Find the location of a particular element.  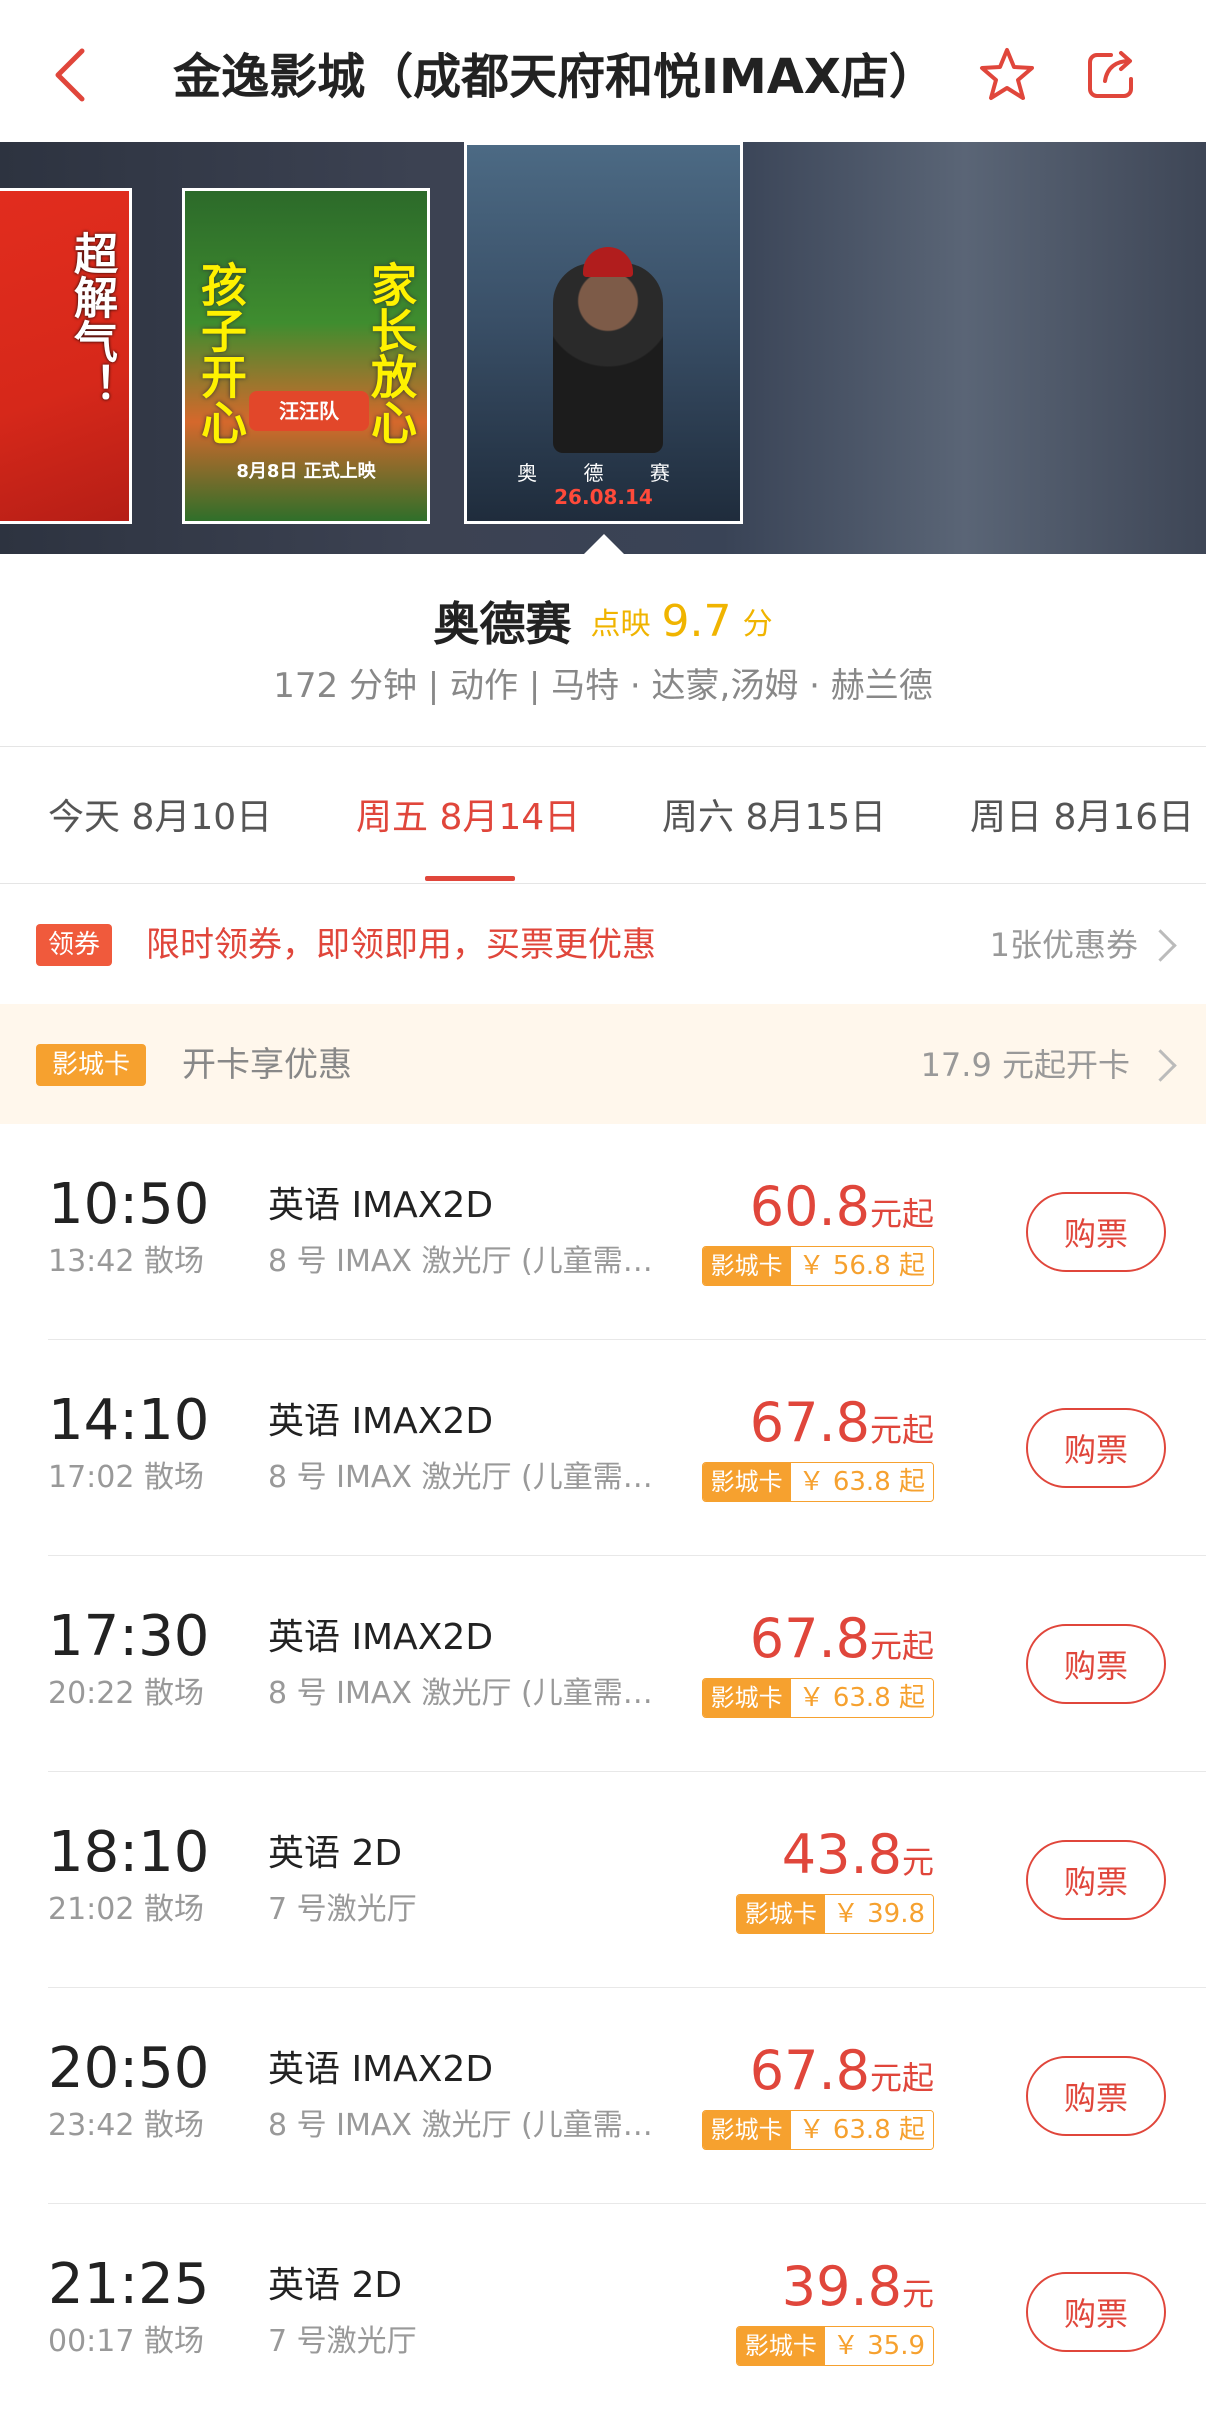

card-price-badge: 影城卡 ￥ 39.8 is located at coordinates (834, 1914).